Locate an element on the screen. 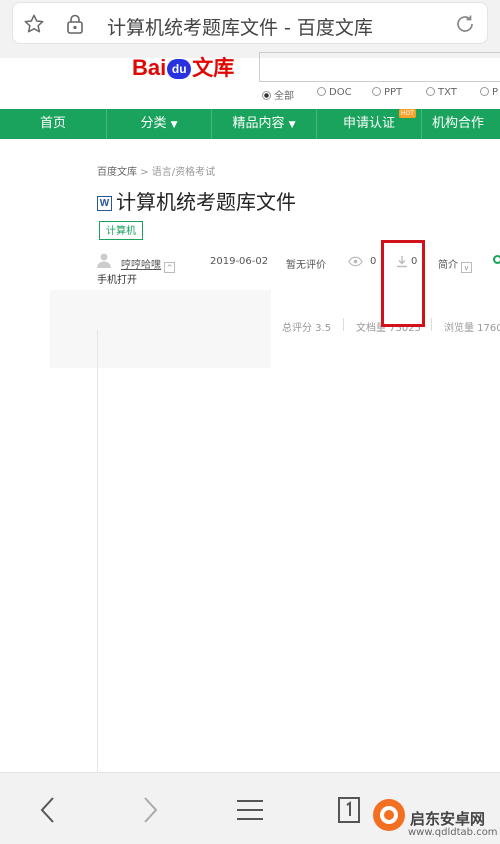 This screenshot has height=844, width=500. document-tag: 计算机 is located at coordinates (121, 230).